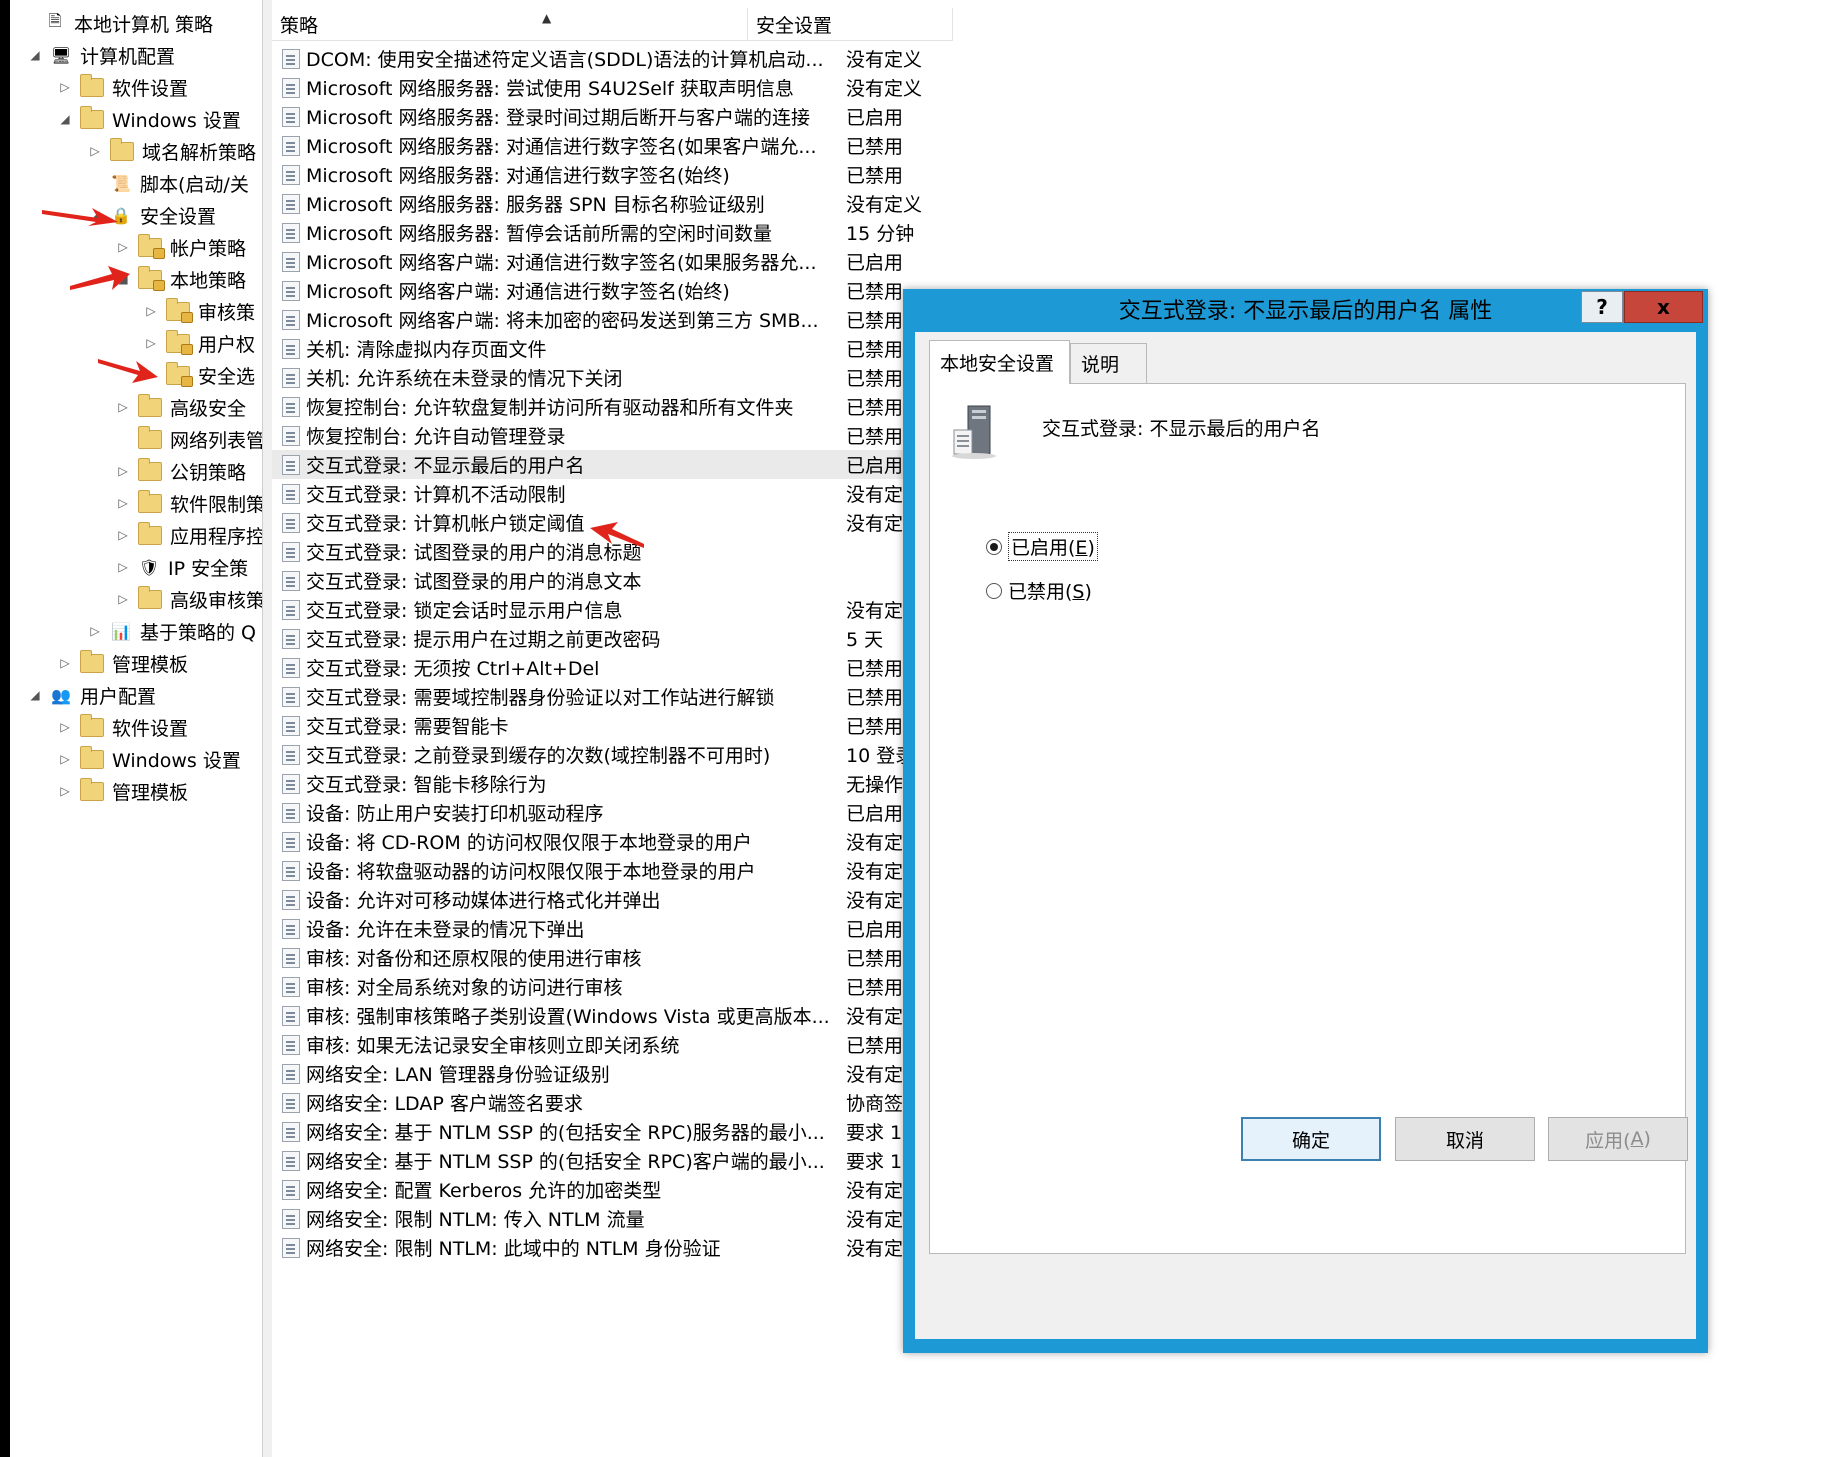 The height and width of the screenshot is (1457, 1847). I want to click on tree-item: 网络列表管, so click(189, 439).